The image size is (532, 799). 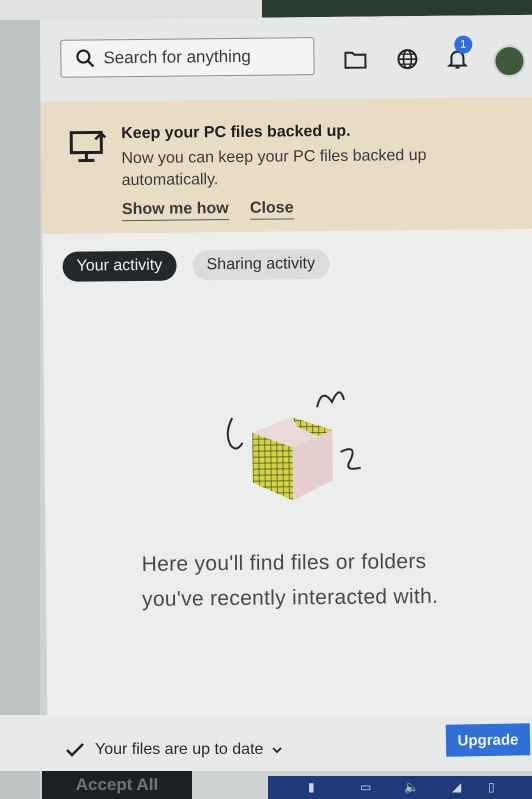 What do you see at coordinates (85, 58) in the screenshot?
I see `search-icon` at bounding box center [85, 58].